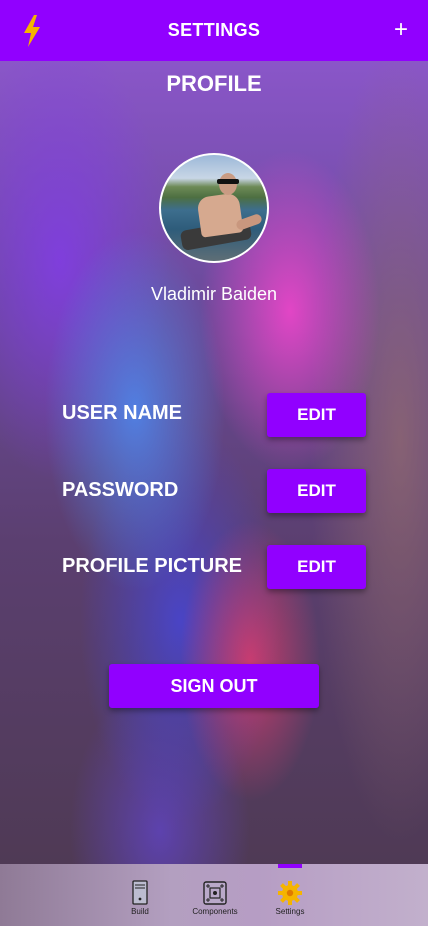  What do you see at coordinates (290, 911) in the screenshot?
I see `nav-label-settings: Settings` at bounding box center [290, 911].